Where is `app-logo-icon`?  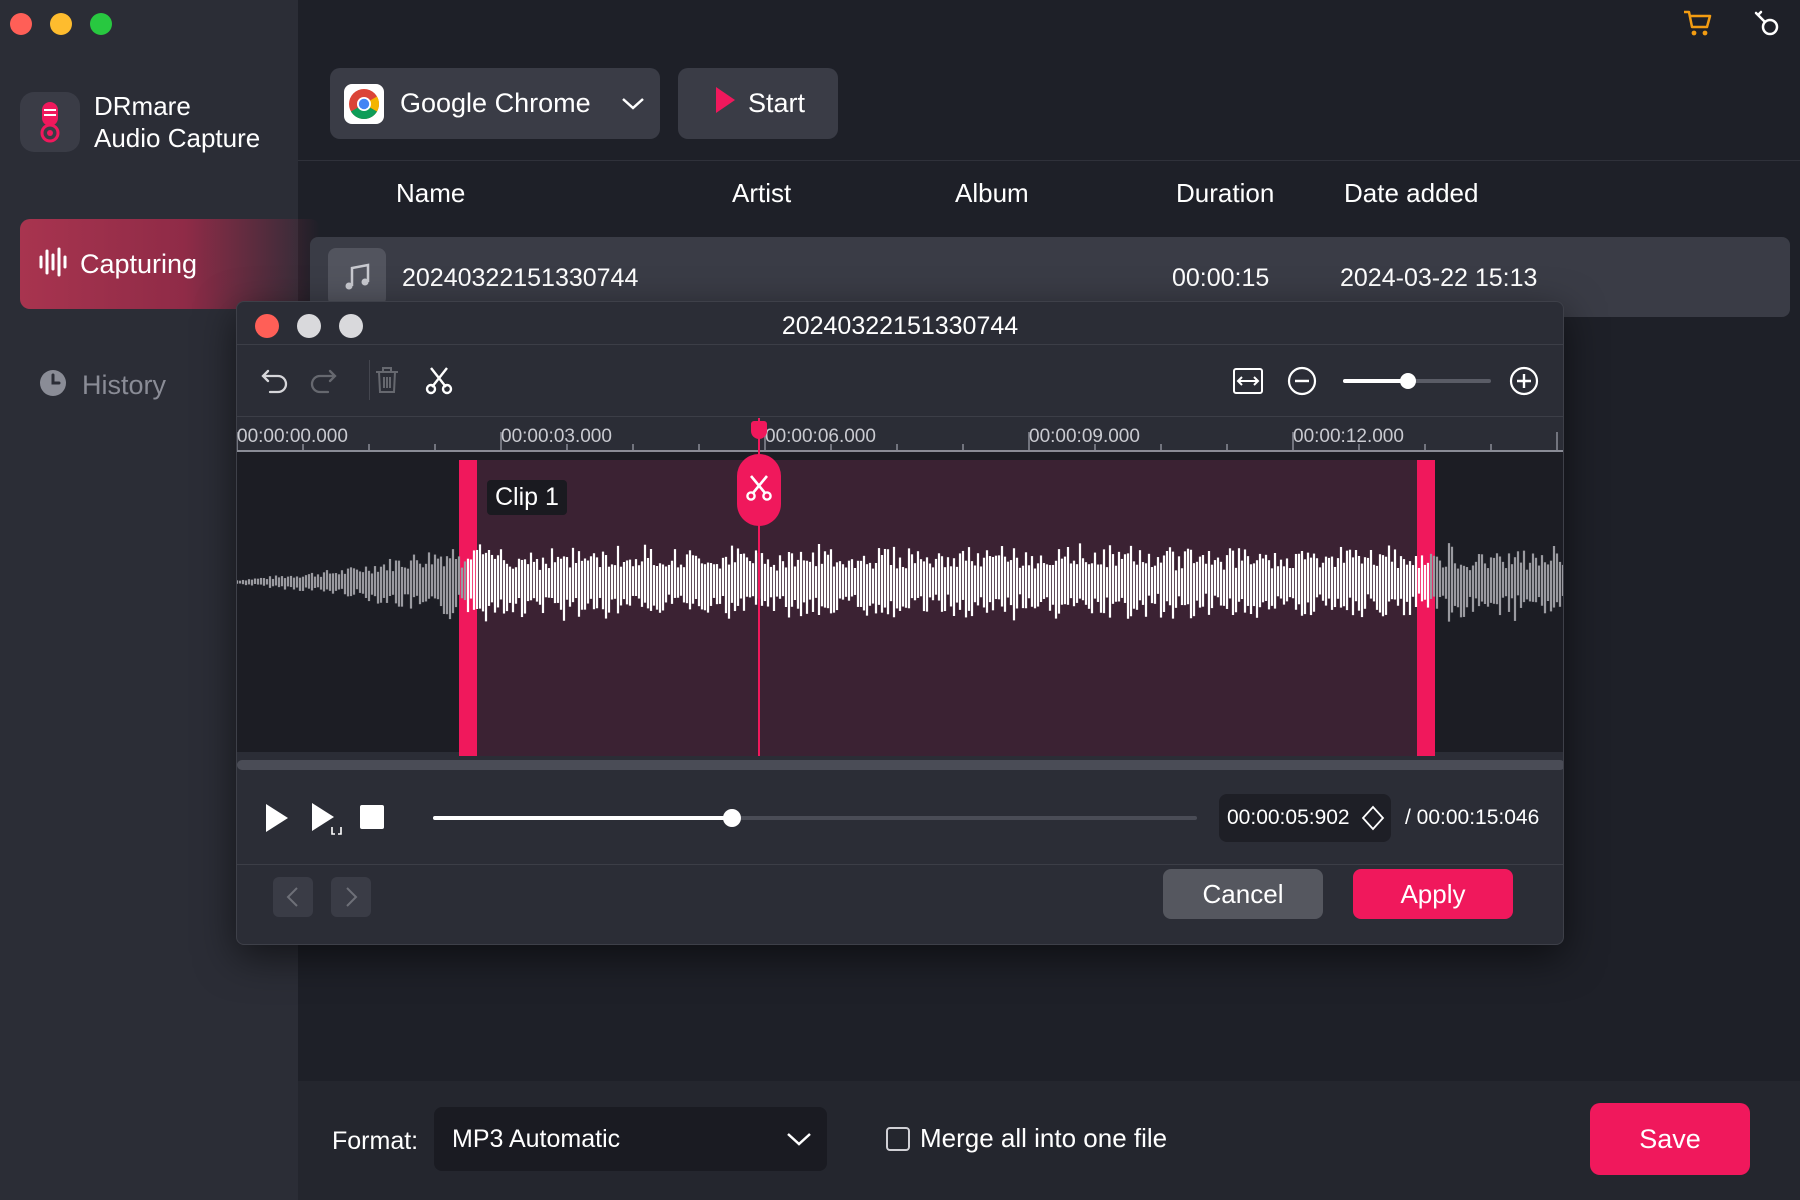
app-logo-icon is located at coordinates (50, 122).